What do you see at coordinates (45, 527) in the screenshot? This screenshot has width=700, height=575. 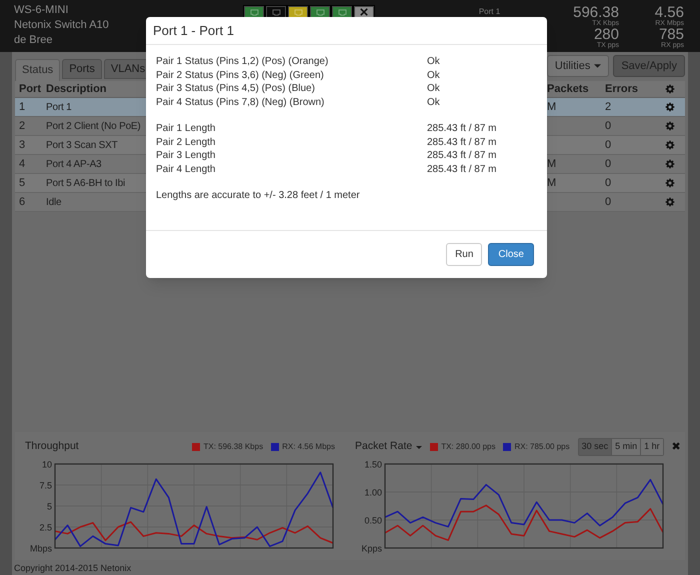 I see `axis-tick-label: 2.5` at bounding box center [45, 527].